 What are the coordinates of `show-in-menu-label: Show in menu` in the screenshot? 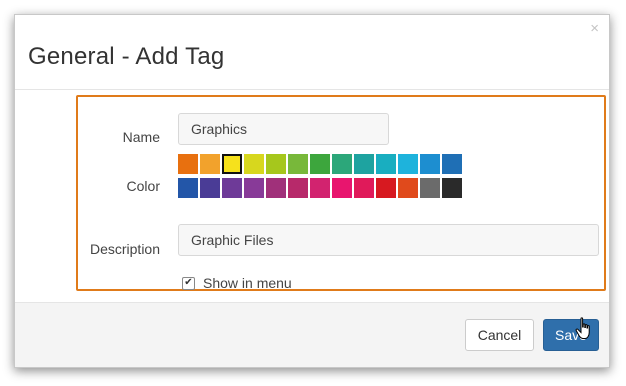 It's located at (247, 283).